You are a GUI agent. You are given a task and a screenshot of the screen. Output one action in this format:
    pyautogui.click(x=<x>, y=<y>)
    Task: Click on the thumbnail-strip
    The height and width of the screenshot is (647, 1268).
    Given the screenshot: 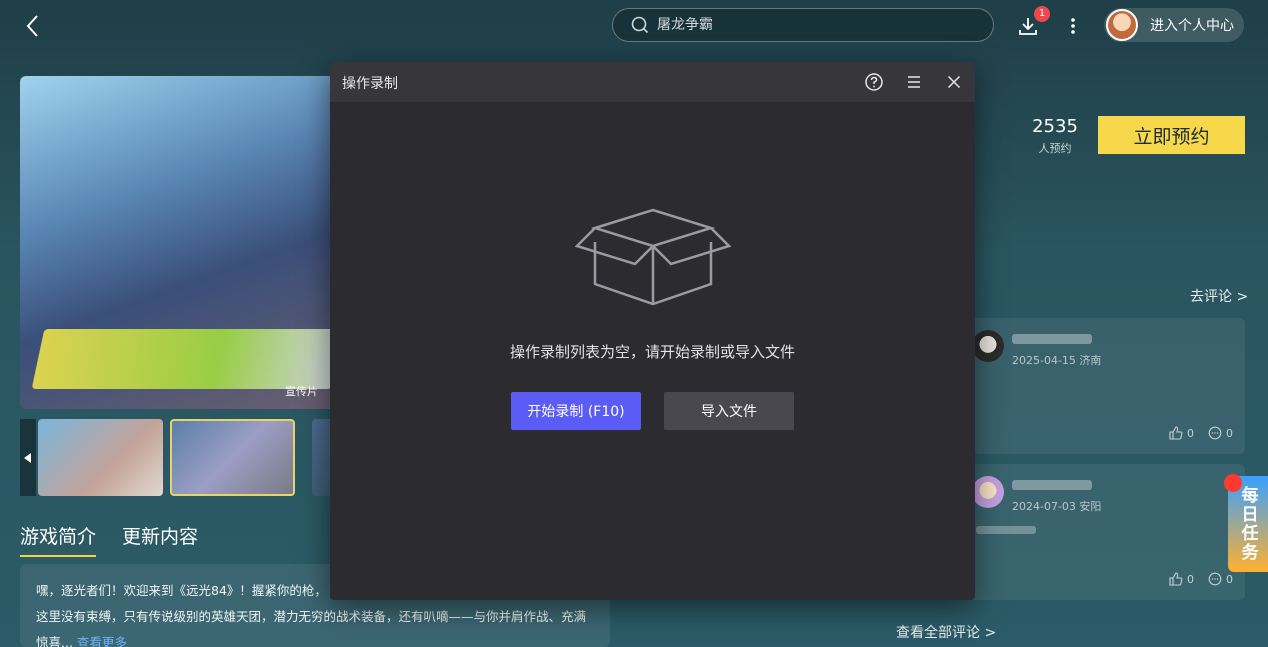 What is the action you would take?
    pyautogui.click(x=180, y=457)
    